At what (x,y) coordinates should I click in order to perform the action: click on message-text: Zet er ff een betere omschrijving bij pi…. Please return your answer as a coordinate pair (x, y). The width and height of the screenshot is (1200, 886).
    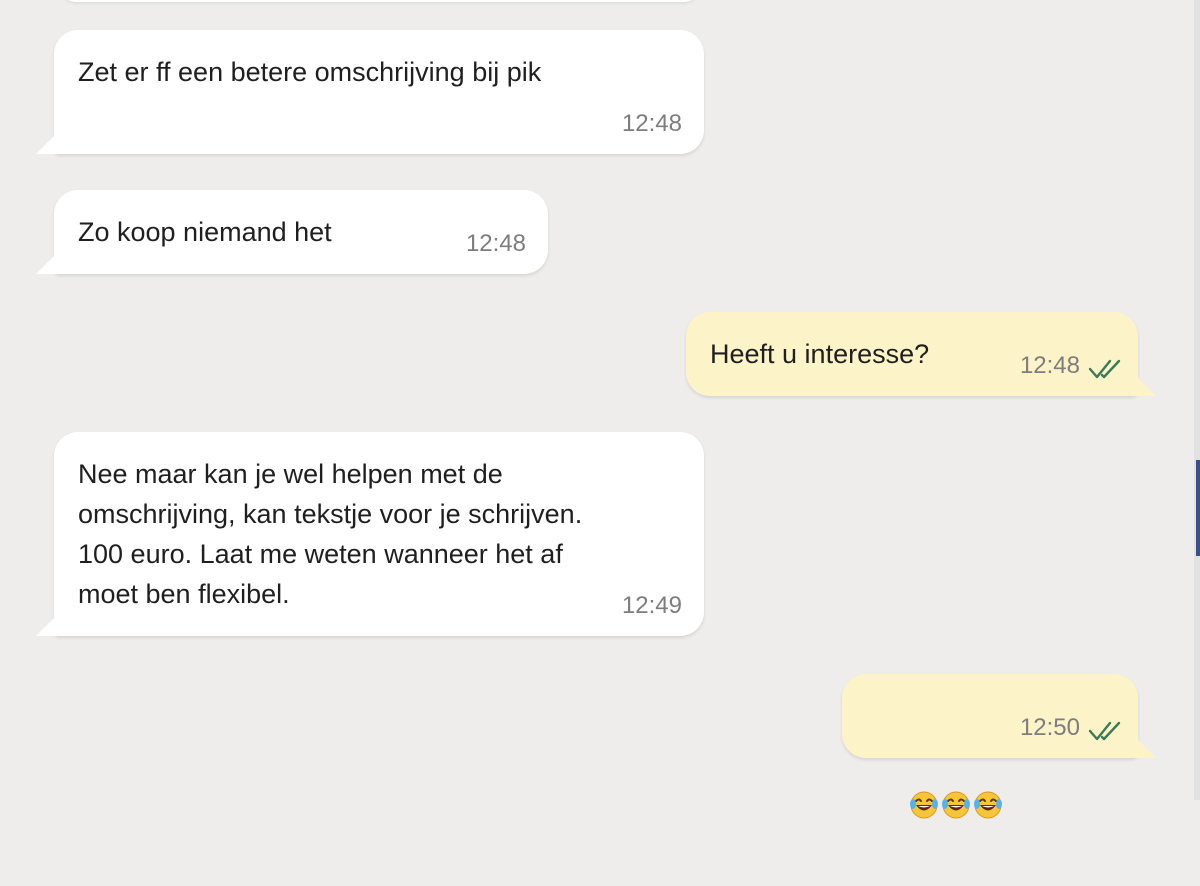
    Looking at the image, I should click on (310, 72).